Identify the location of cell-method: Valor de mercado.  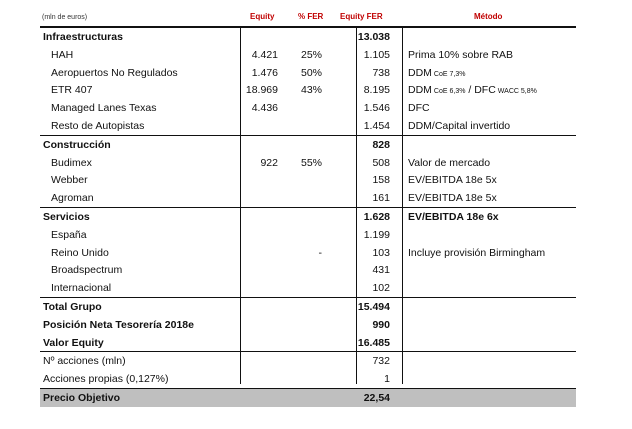
(449, 163).